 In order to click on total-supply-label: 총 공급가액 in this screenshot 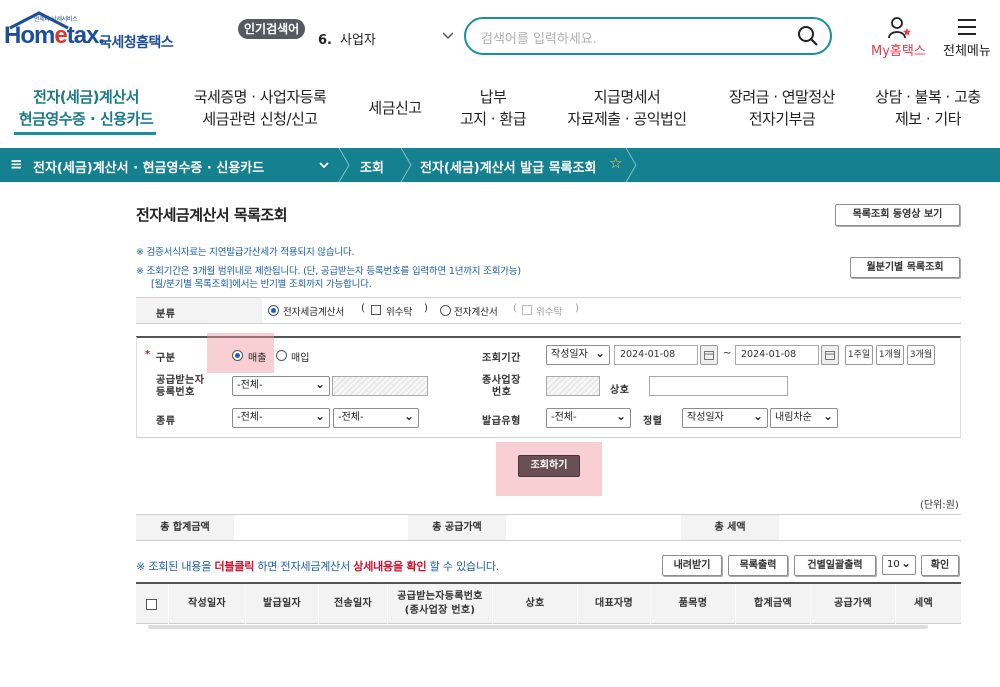, I will do `click(457, 527)`.